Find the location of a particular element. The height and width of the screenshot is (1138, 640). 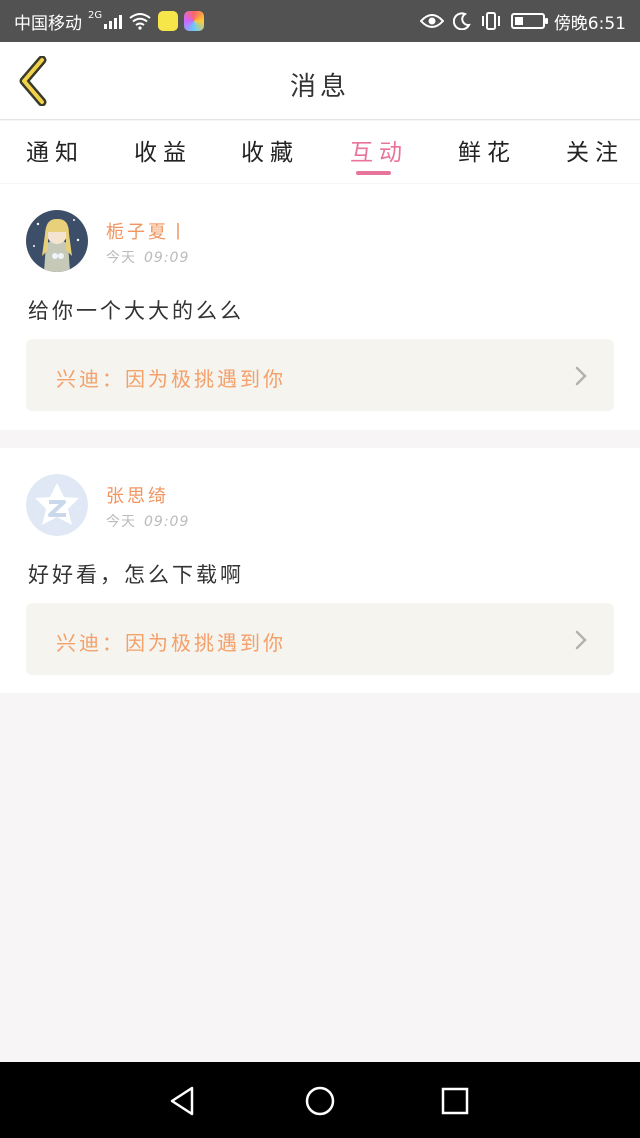

comment-text: 好好看，怎么下载啊 is located at coordinates (136, 575).